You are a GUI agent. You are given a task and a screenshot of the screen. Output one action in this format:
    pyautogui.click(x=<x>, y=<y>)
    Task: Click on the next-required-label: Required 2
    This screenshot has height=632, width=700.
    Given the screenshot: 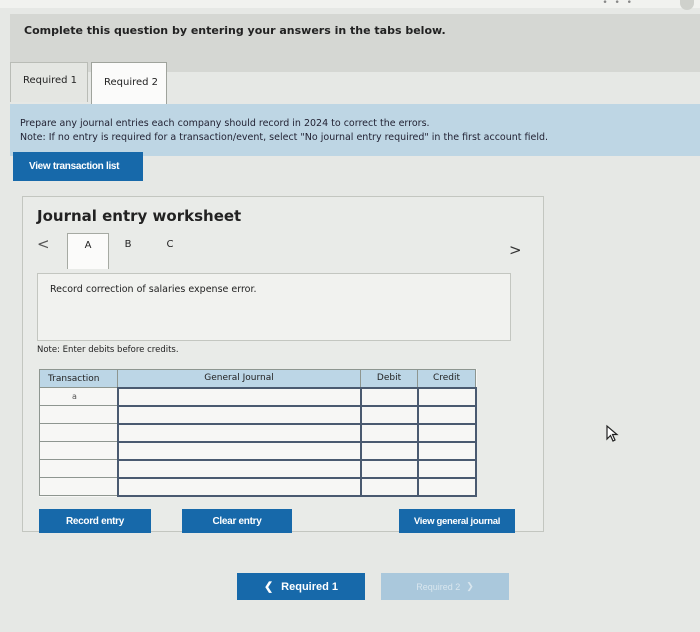 What is the action you would take?
    pyautogui.click(x=438, y=586)
    